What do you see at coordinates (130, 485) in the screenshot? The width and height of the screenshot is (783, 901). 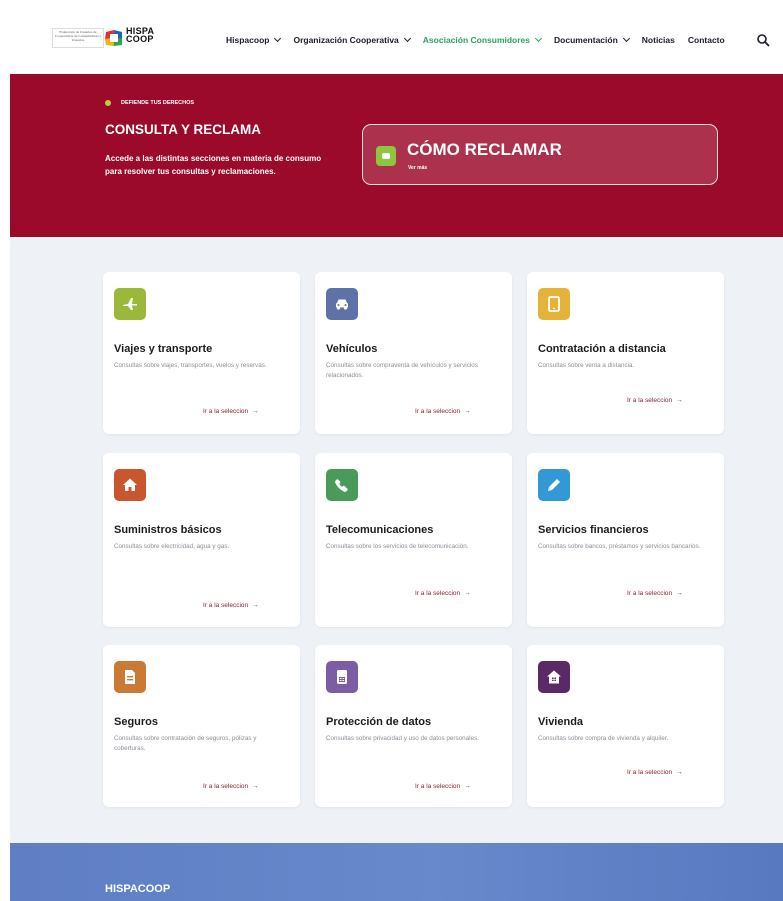 I see `home-icon` at bounding box center [130, 485].